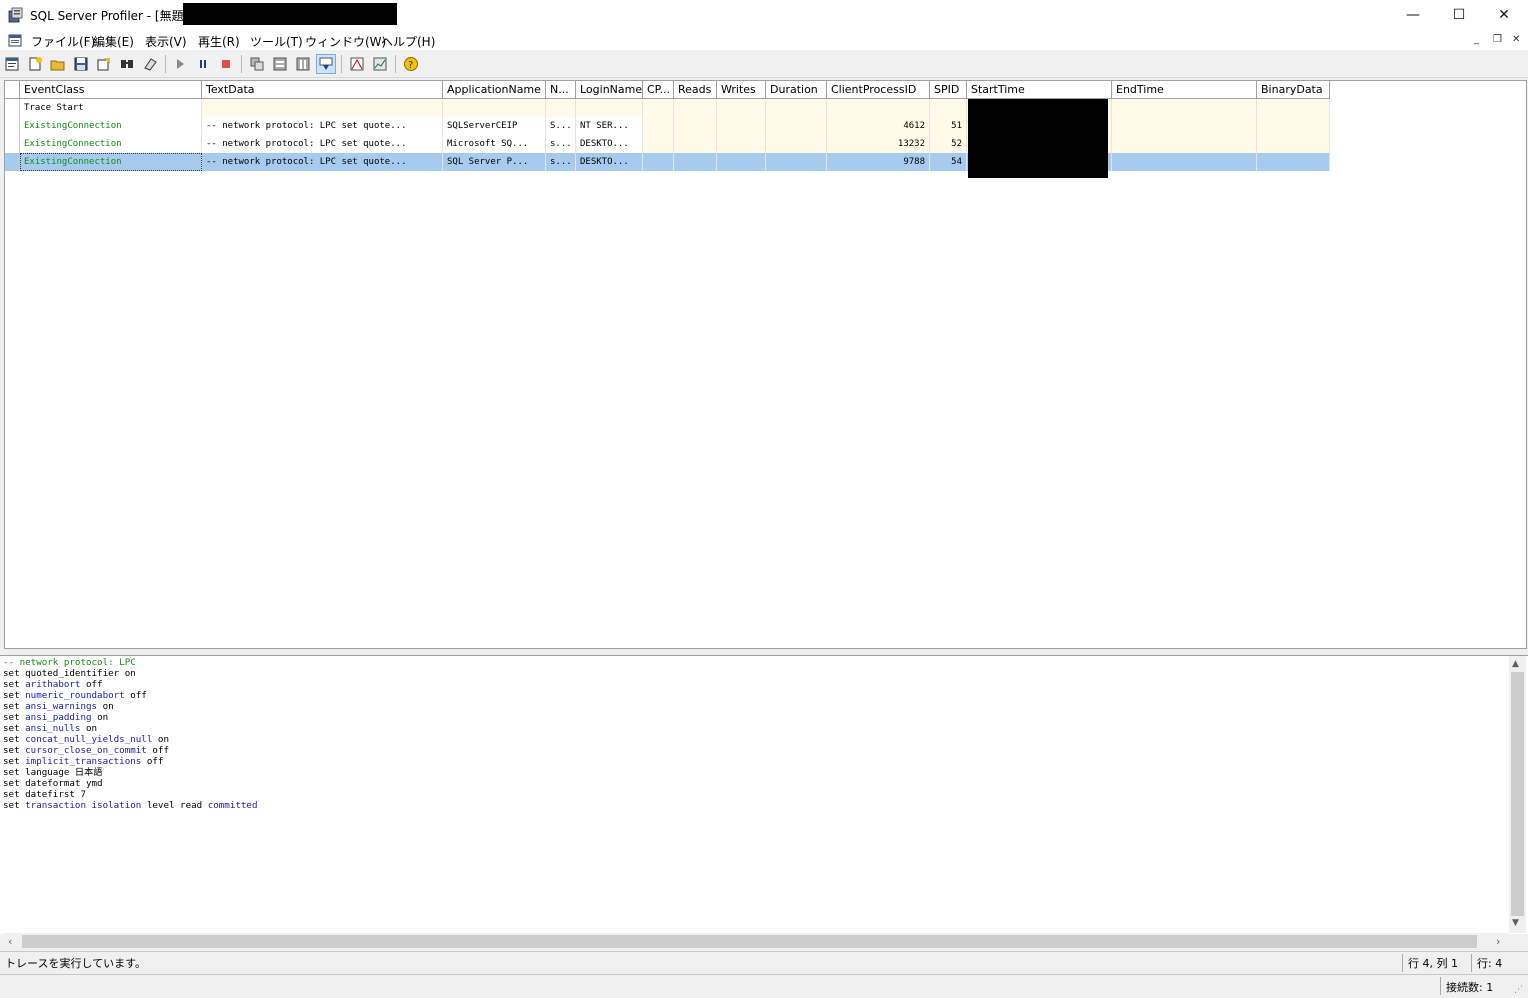 Image resolution: width=1528 pixels, height=998 pixels. What do you see at coordinates (35, 64) in the screenshot?
I see `new-trace-icon` at bounding box center [35, 64].